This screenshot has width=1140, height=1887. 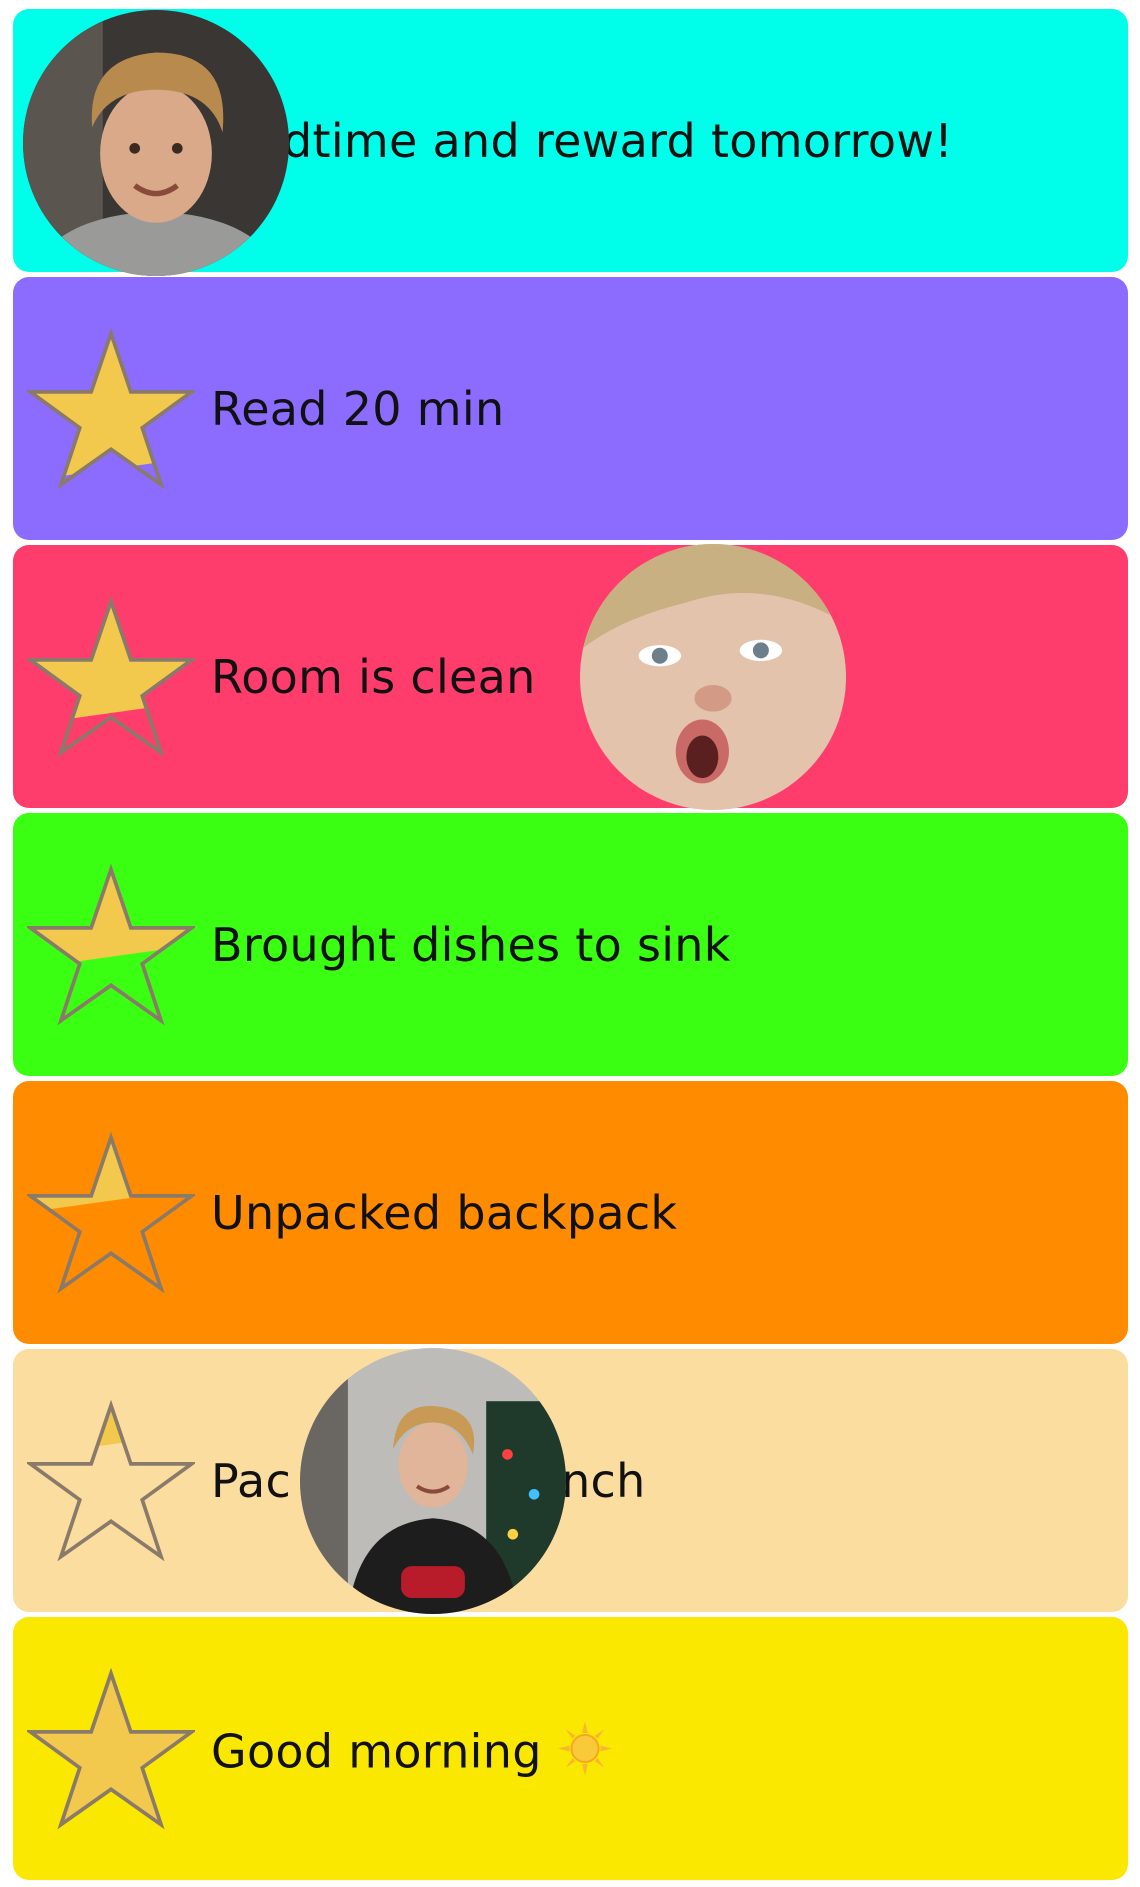 I want to click on sun-icon, so click(x=584, y=1748).